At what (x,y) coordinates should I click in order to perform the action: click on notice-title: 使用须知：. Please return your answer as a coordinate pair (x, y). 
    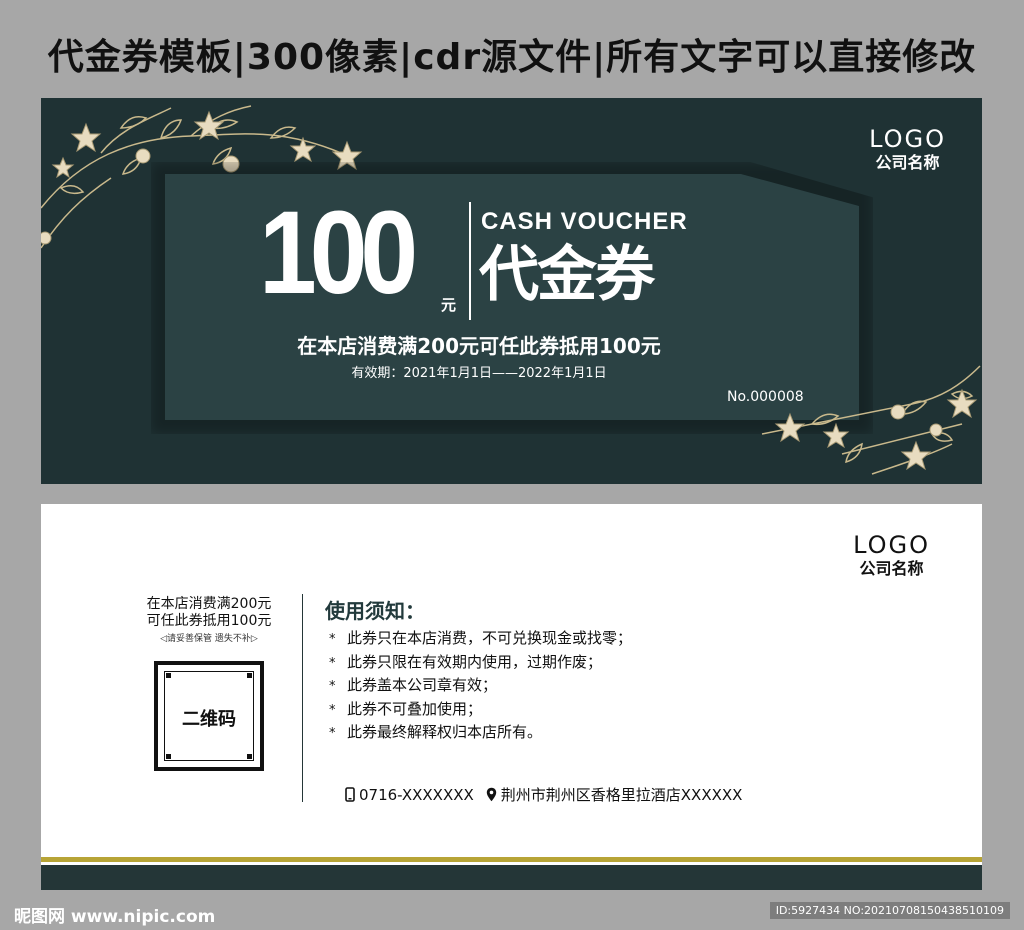
    Looking at the image, I should click on (375, 611).